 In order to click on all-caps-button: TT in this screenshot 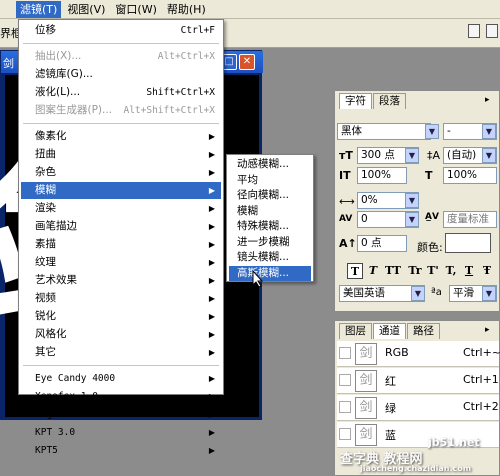, I will do `click(393, 271)`.